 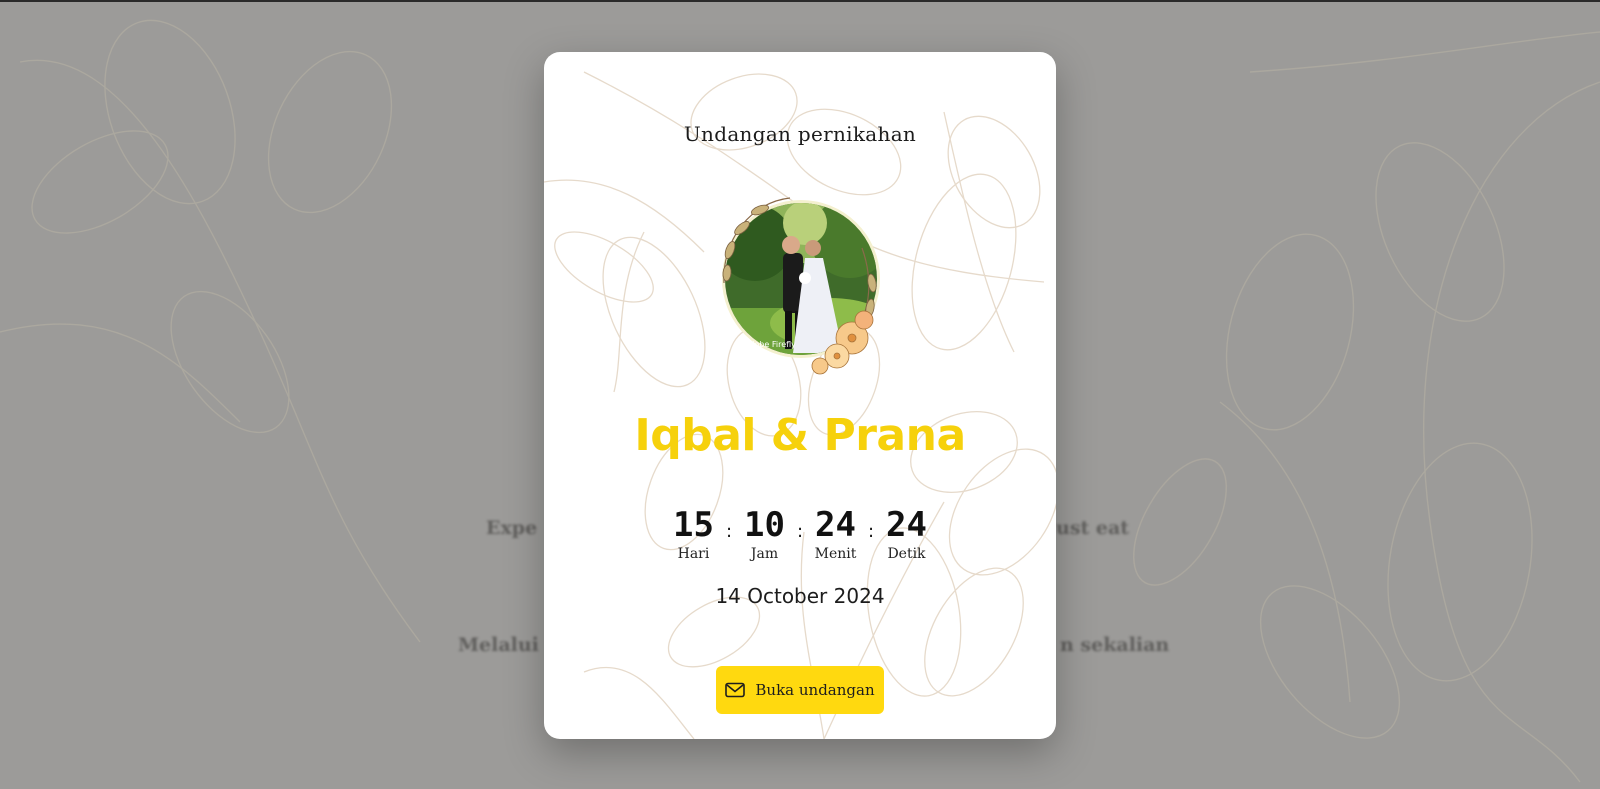 What do you see at coordinates (1093, 528) in the screenshot?
I see `background-text-1-right: ust eat` at bounding box center [1093, 528].